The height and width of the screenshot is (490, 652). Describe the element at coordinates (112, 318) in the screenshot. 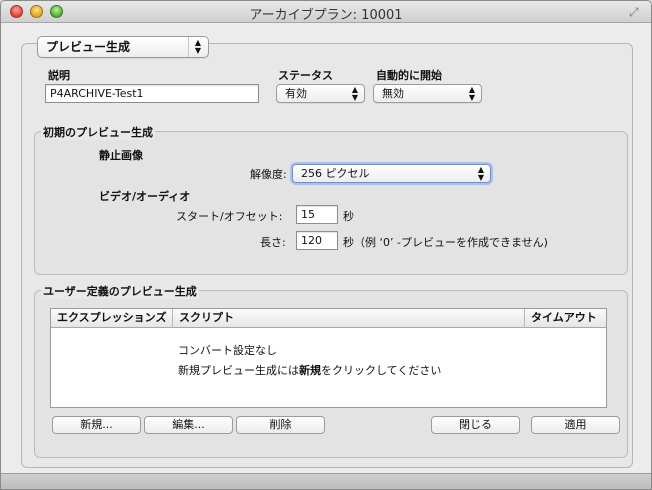

I see `column-header-expressions: エクスプレッションズ` at that location.